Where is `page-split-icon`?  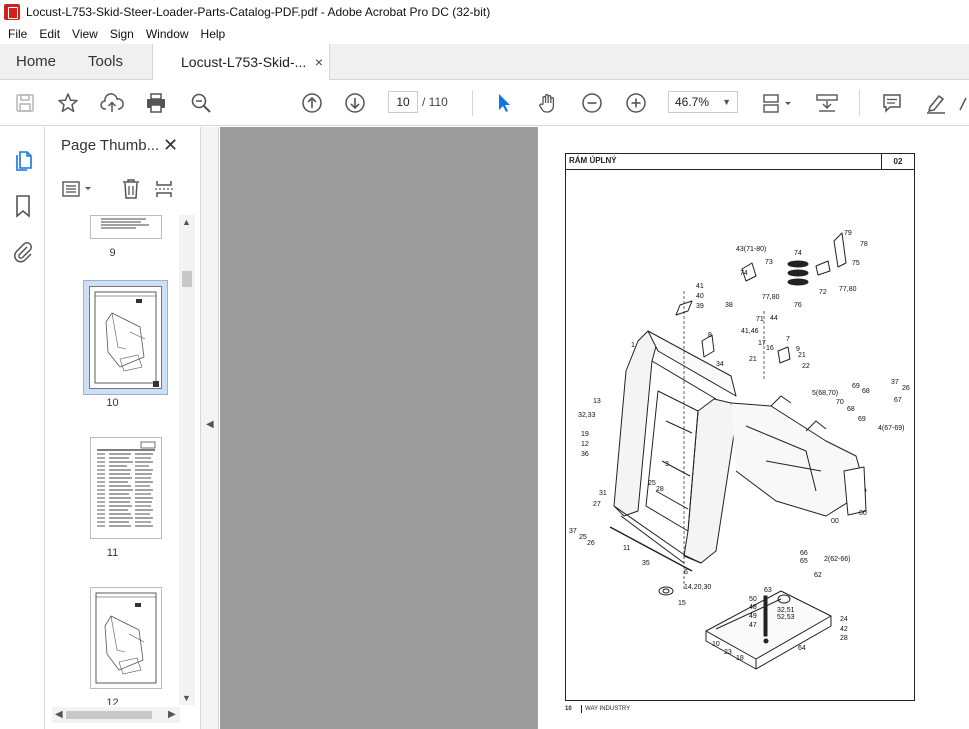 page-split-icon is located at coordinates (164, 189).